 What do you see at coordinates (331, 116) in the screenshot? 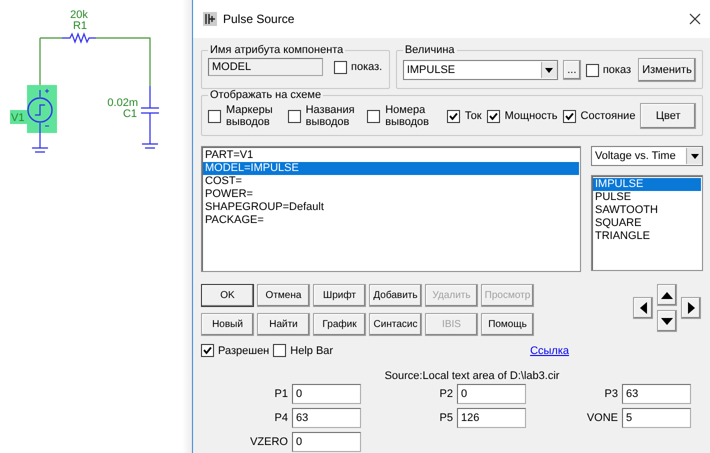
I see `checkbox-label: Названия выводов` at bounding box center [331, 116].